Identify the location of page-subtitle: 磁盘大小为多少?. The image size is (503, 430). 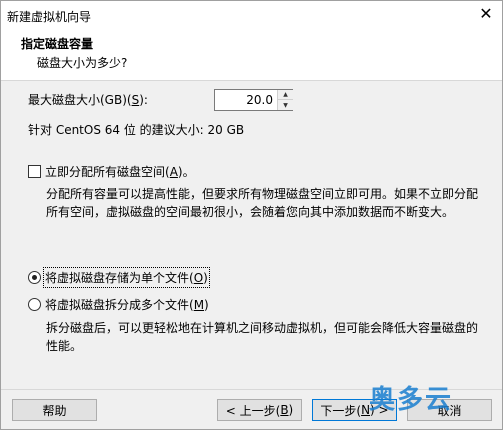
(82, 63).